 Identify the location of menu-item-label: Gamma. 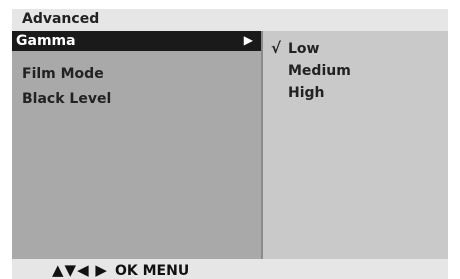
(46, 41).